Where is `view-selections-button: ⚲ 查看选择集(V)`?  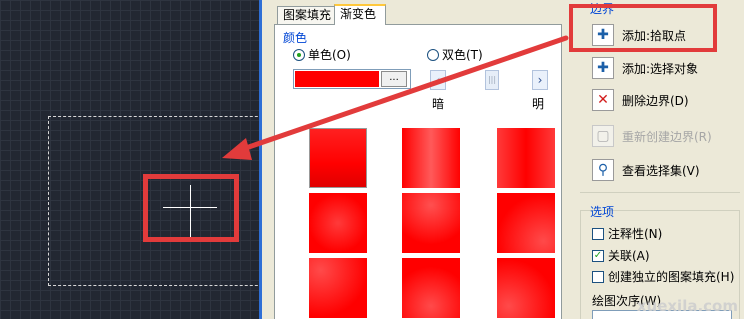
view-selections-button: ⚲ 查看选择集(V) is located at coordinates (646, 170).